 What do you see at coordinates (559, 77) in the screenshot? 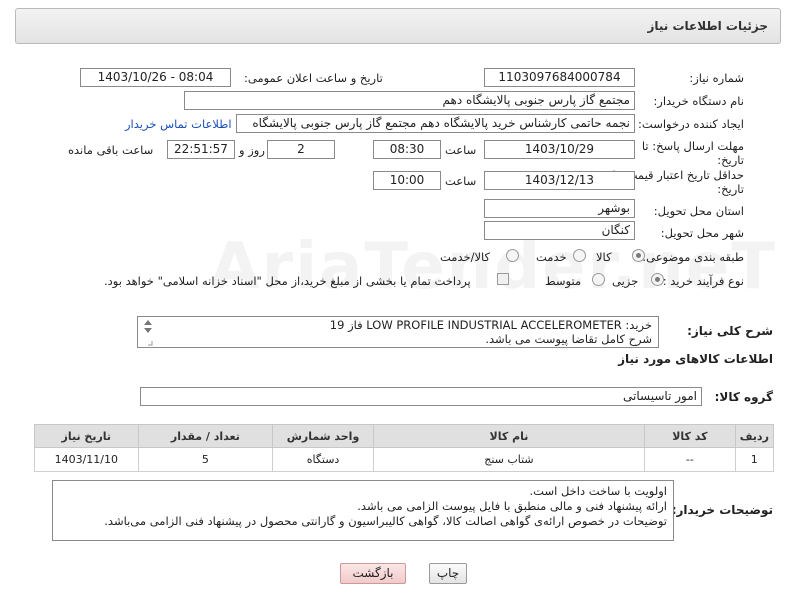
I see `need-number-field: 1103097684000784` at bounding box center [559, 77].